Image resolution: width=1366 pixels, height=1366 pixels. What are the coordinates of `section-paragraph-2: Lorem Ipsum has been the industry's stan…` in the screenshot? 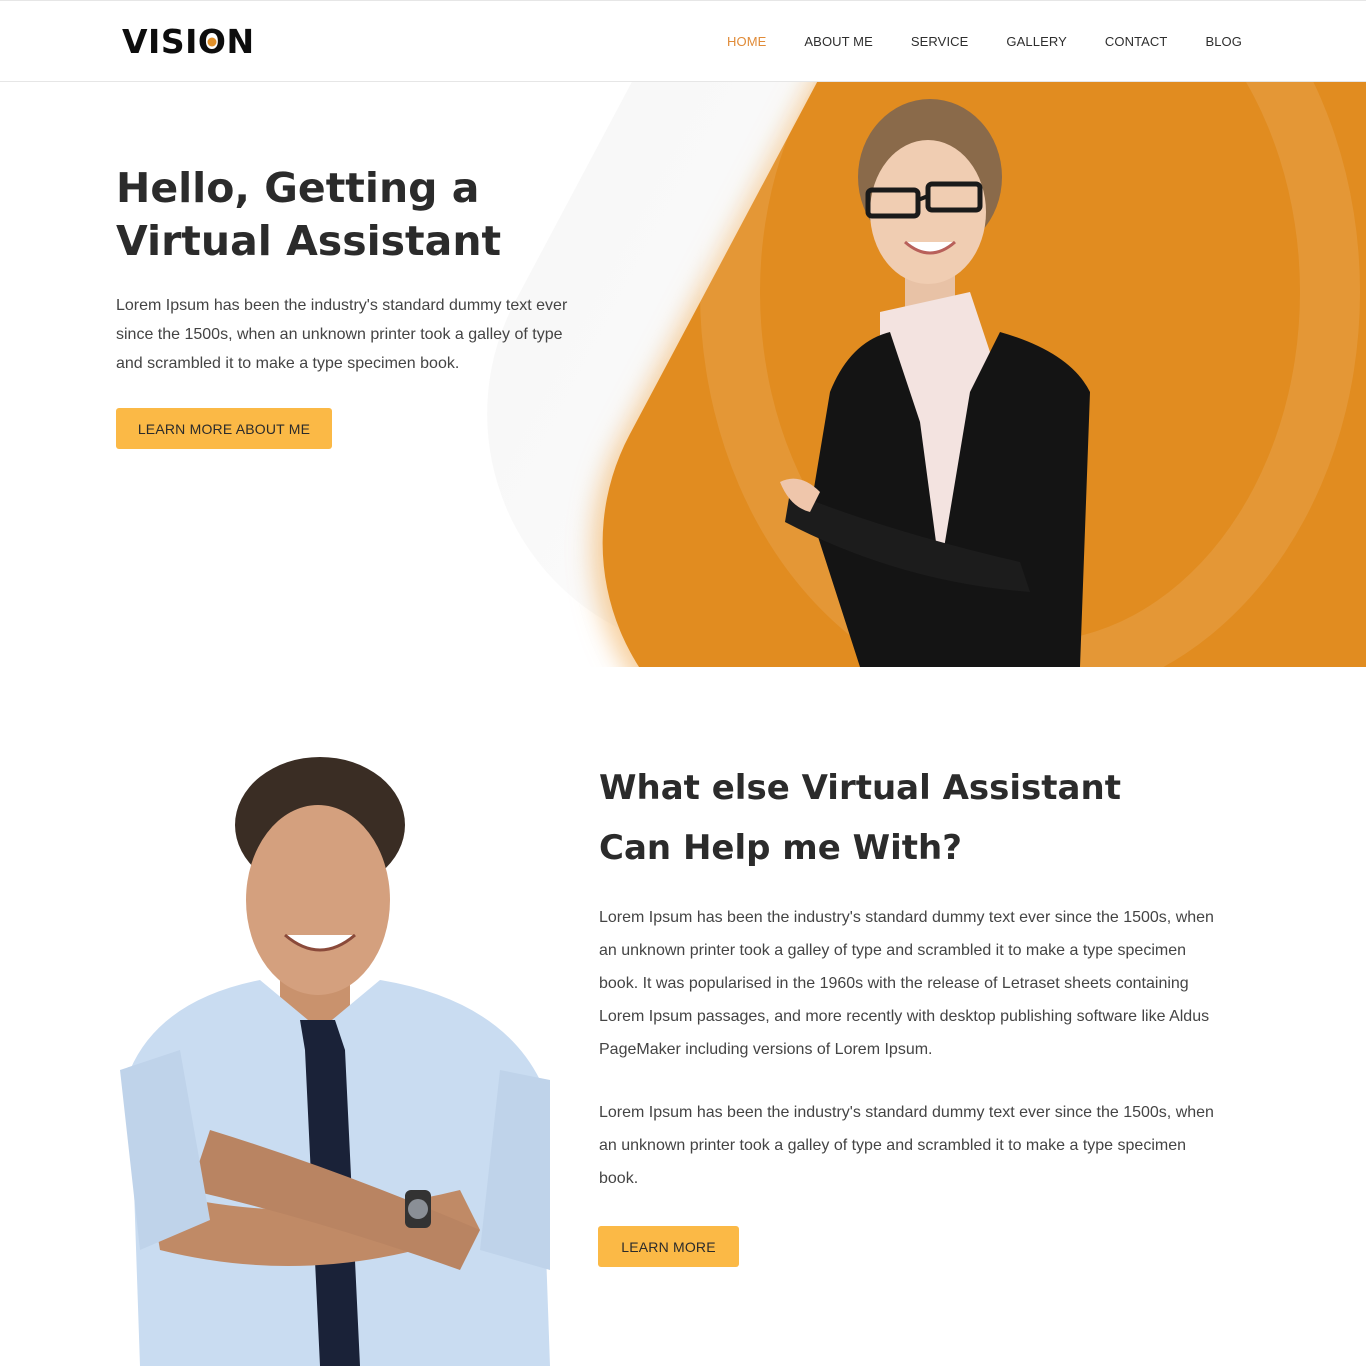 It's located at (906, 1145).